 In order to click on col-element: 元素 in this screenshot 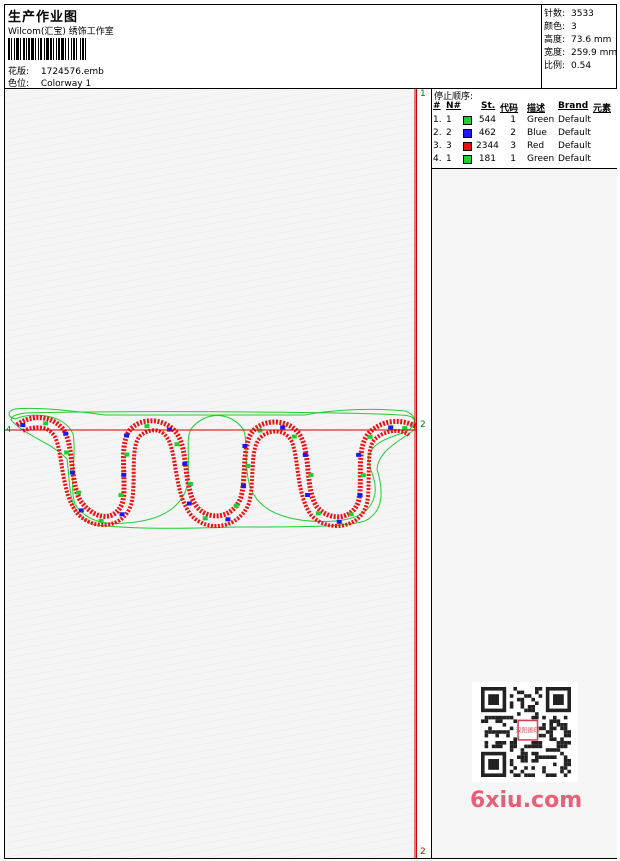, I will do `click(602, 109)`.